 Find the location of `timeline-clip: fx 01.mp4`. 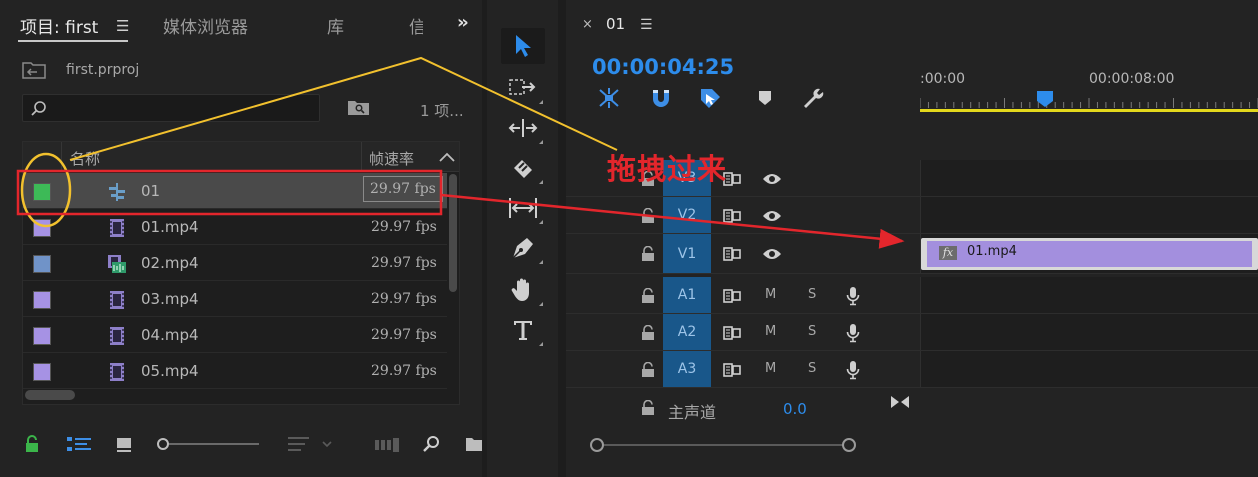

timeline-clip: fx 01.mp4 is located at coordinates (1089, 254).